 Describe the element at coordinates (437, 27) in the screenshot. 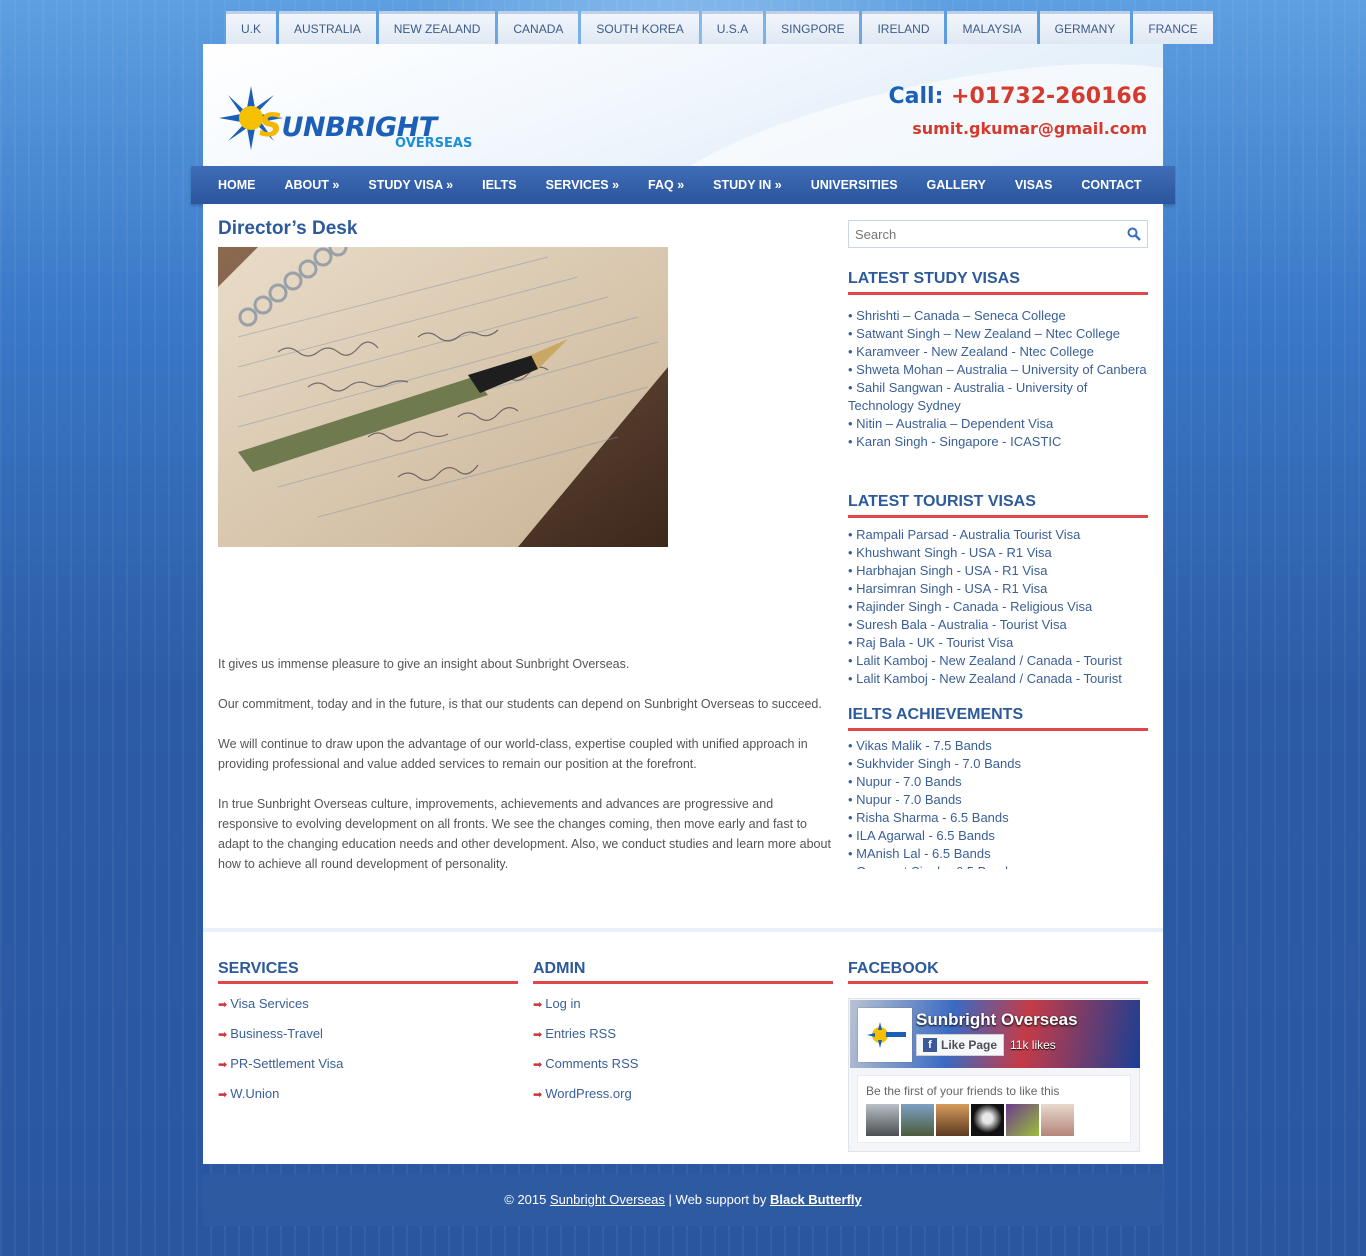

I see `country-tab: NEW ZEALAND` at that location.